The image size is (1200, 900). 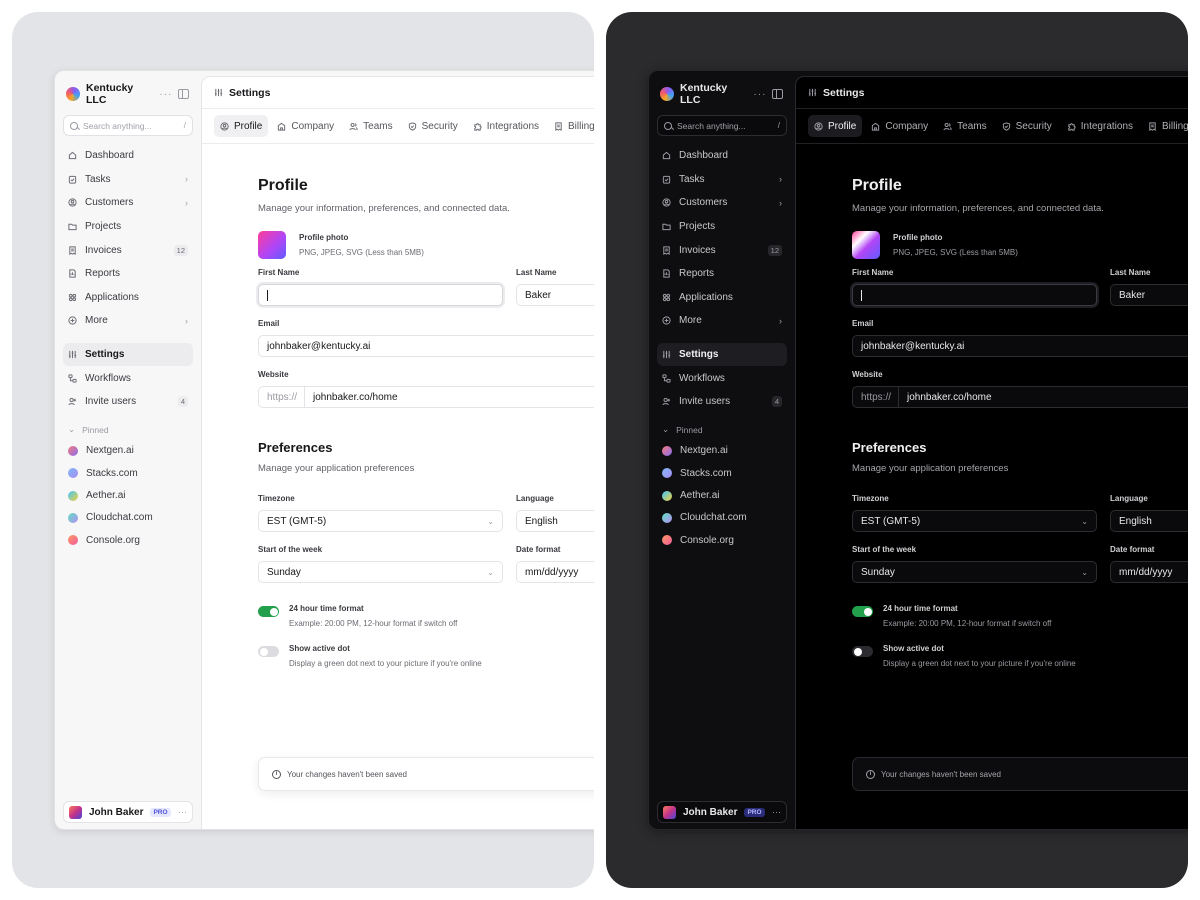 I want to click on sidebar-item-label: Reports, so click(x=697, y=274).